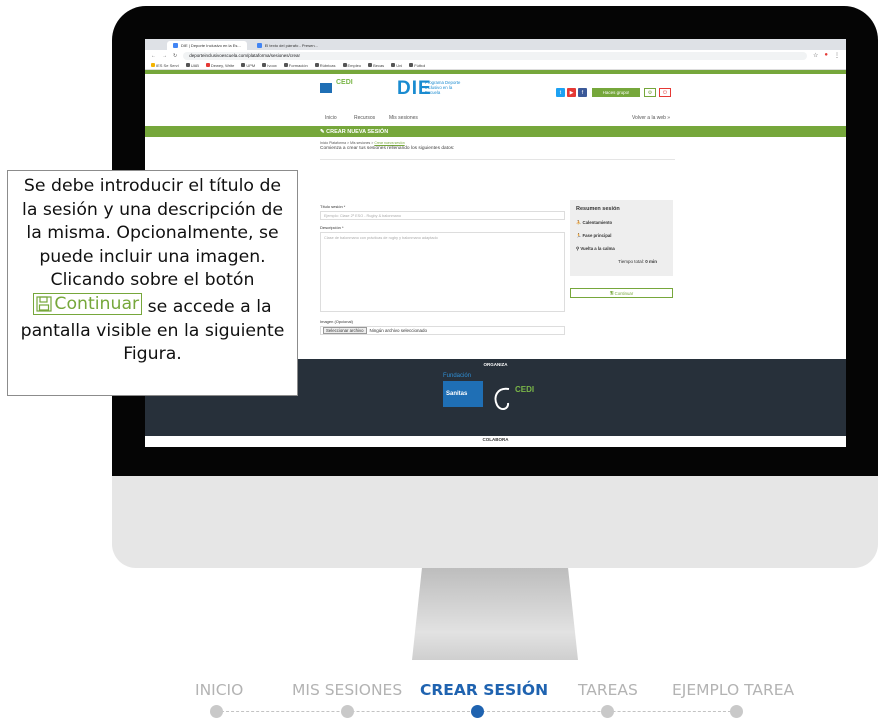 The height and width of the screenshot is (720, 878). What do you see at coordinates (248, 65) in the screenshot?
I see `bookmark-item: UPM` at bounding box center [248, 65].